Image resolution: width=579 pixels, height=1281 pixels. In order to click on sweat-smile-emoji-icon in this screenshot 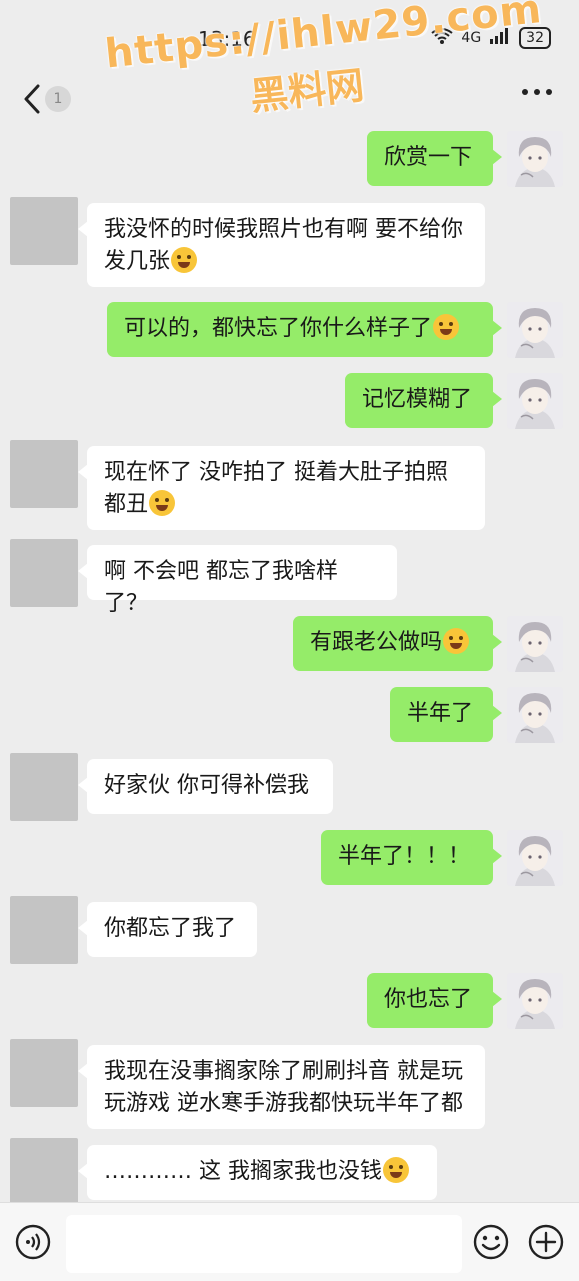, I will do `click(396, 1170)`.